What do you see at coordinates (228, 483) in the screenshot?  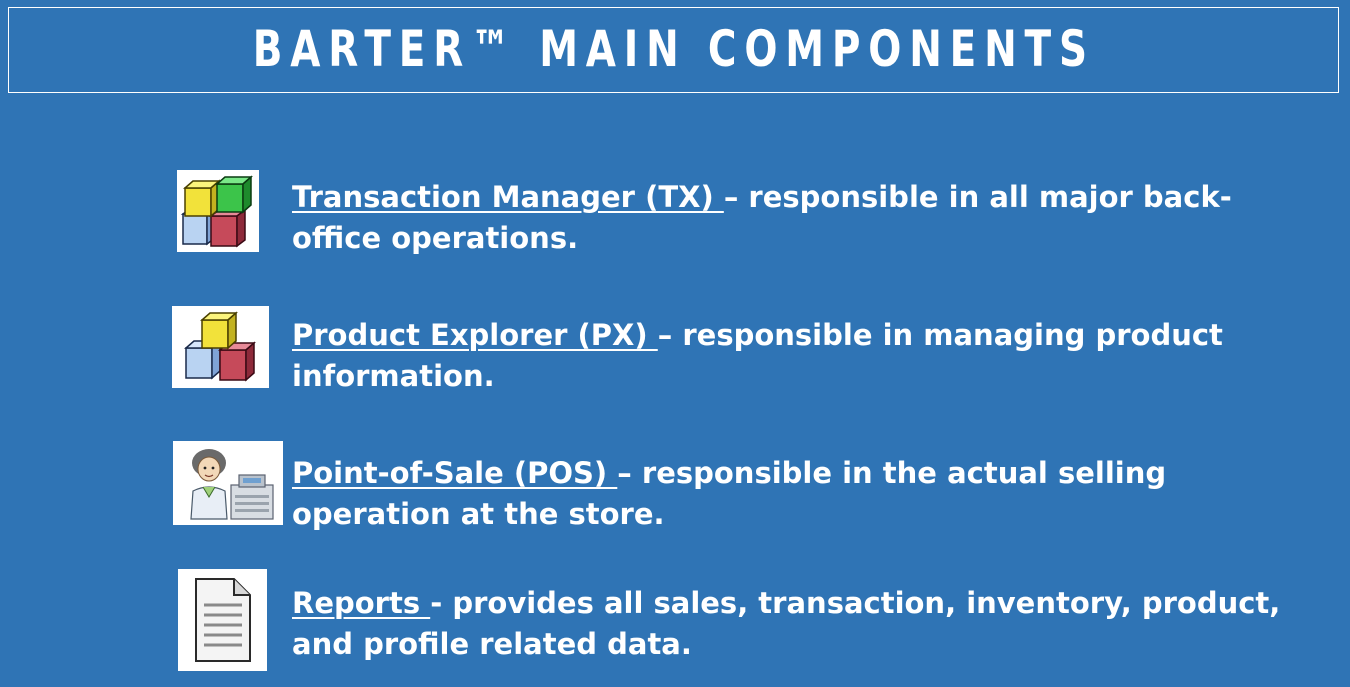 I see `cashier-icon` at bounding box center [228, 483].